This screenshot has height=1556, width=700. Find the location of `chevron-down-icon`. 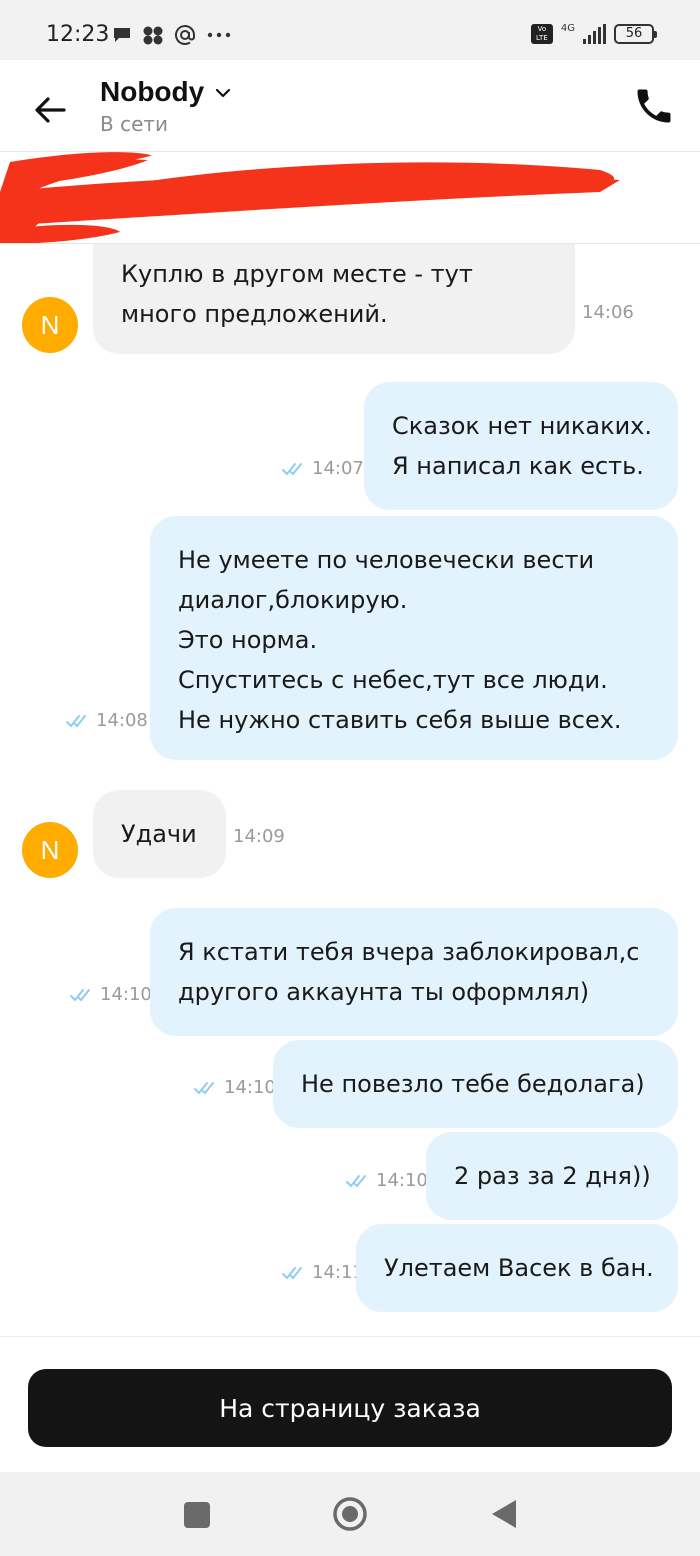

chevron-down-icon is located at coordinates (223, 93).